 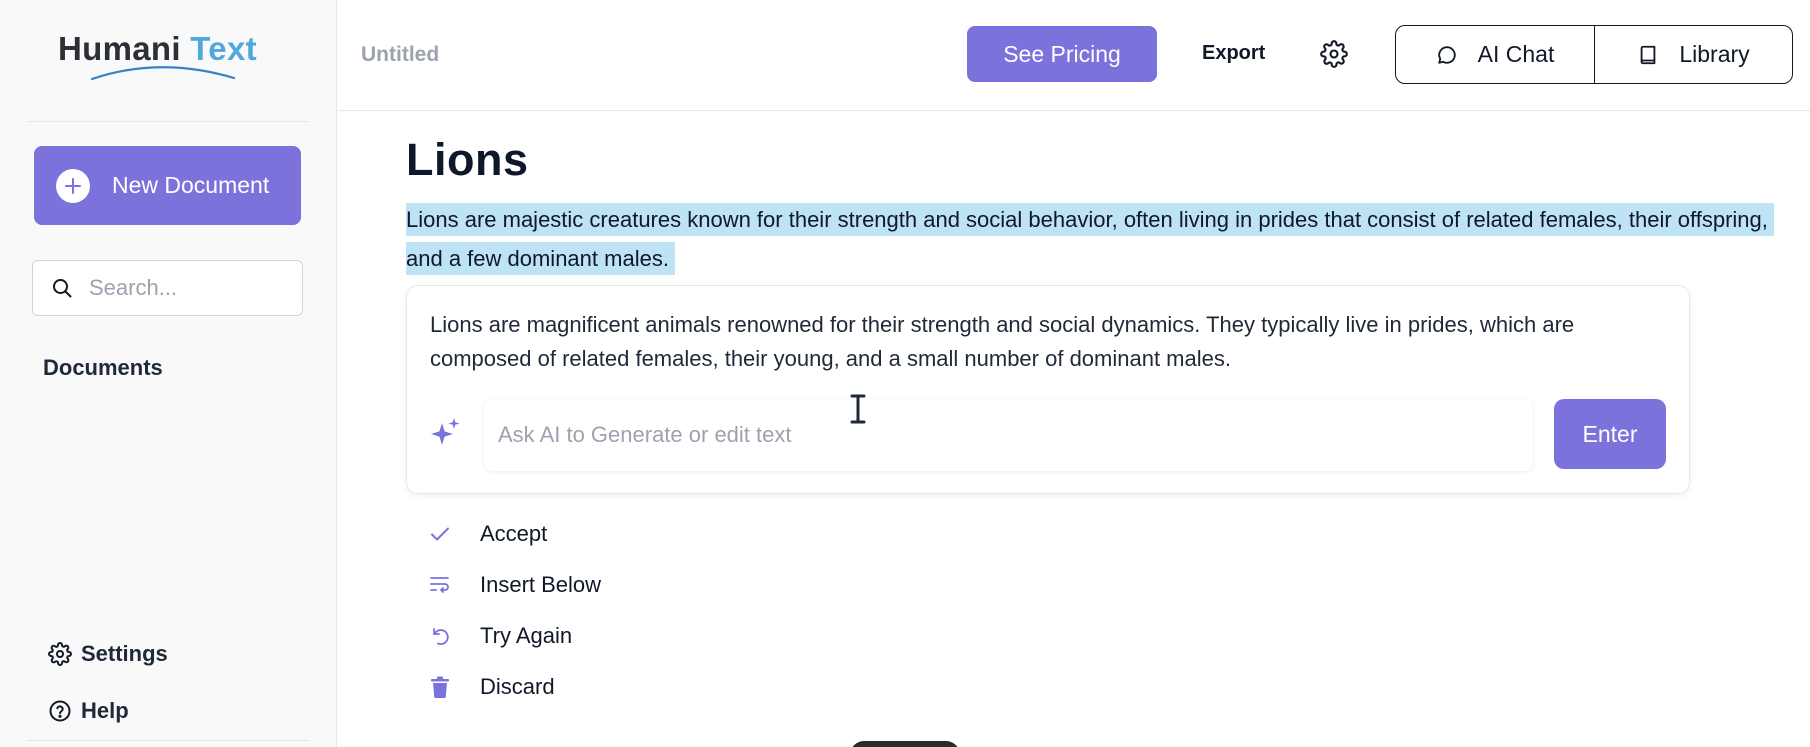 What do you see at coordinates (440, 534) in the screenshot?
I see `check-icon` at bounding box center [440, 534].